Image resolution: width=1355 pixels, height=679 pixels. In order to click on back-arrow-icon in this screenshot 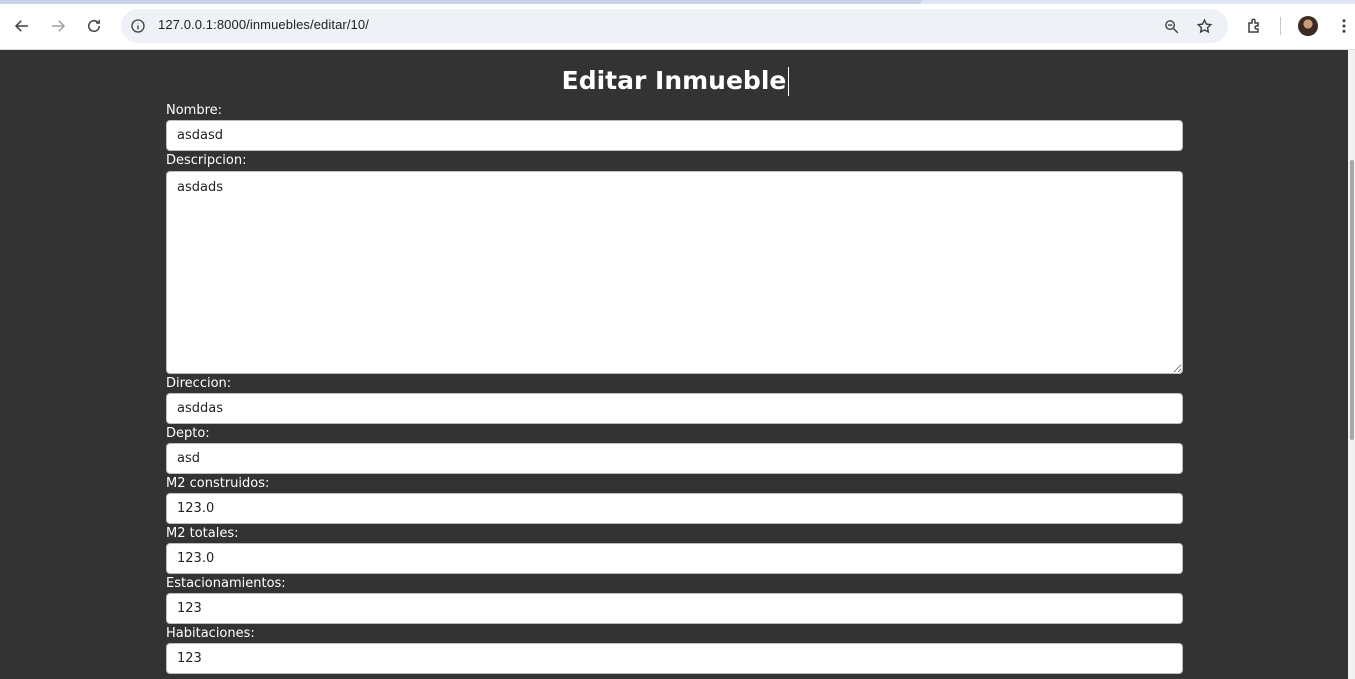, I will do `click(22, 26)`.